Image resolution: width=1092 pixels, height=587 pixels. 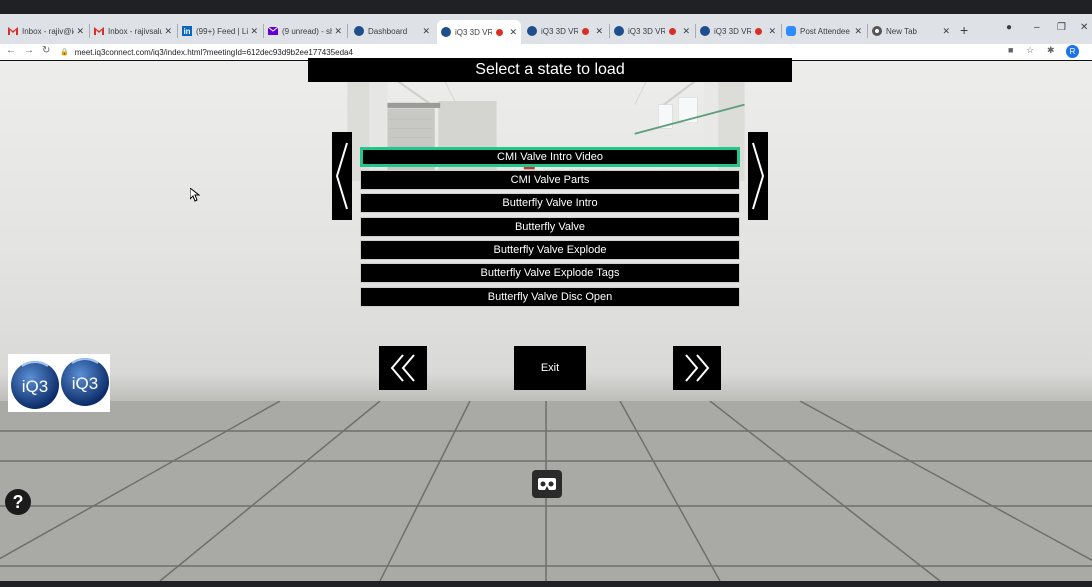 I want to click on next-state-button, so click(x=697, y=368).